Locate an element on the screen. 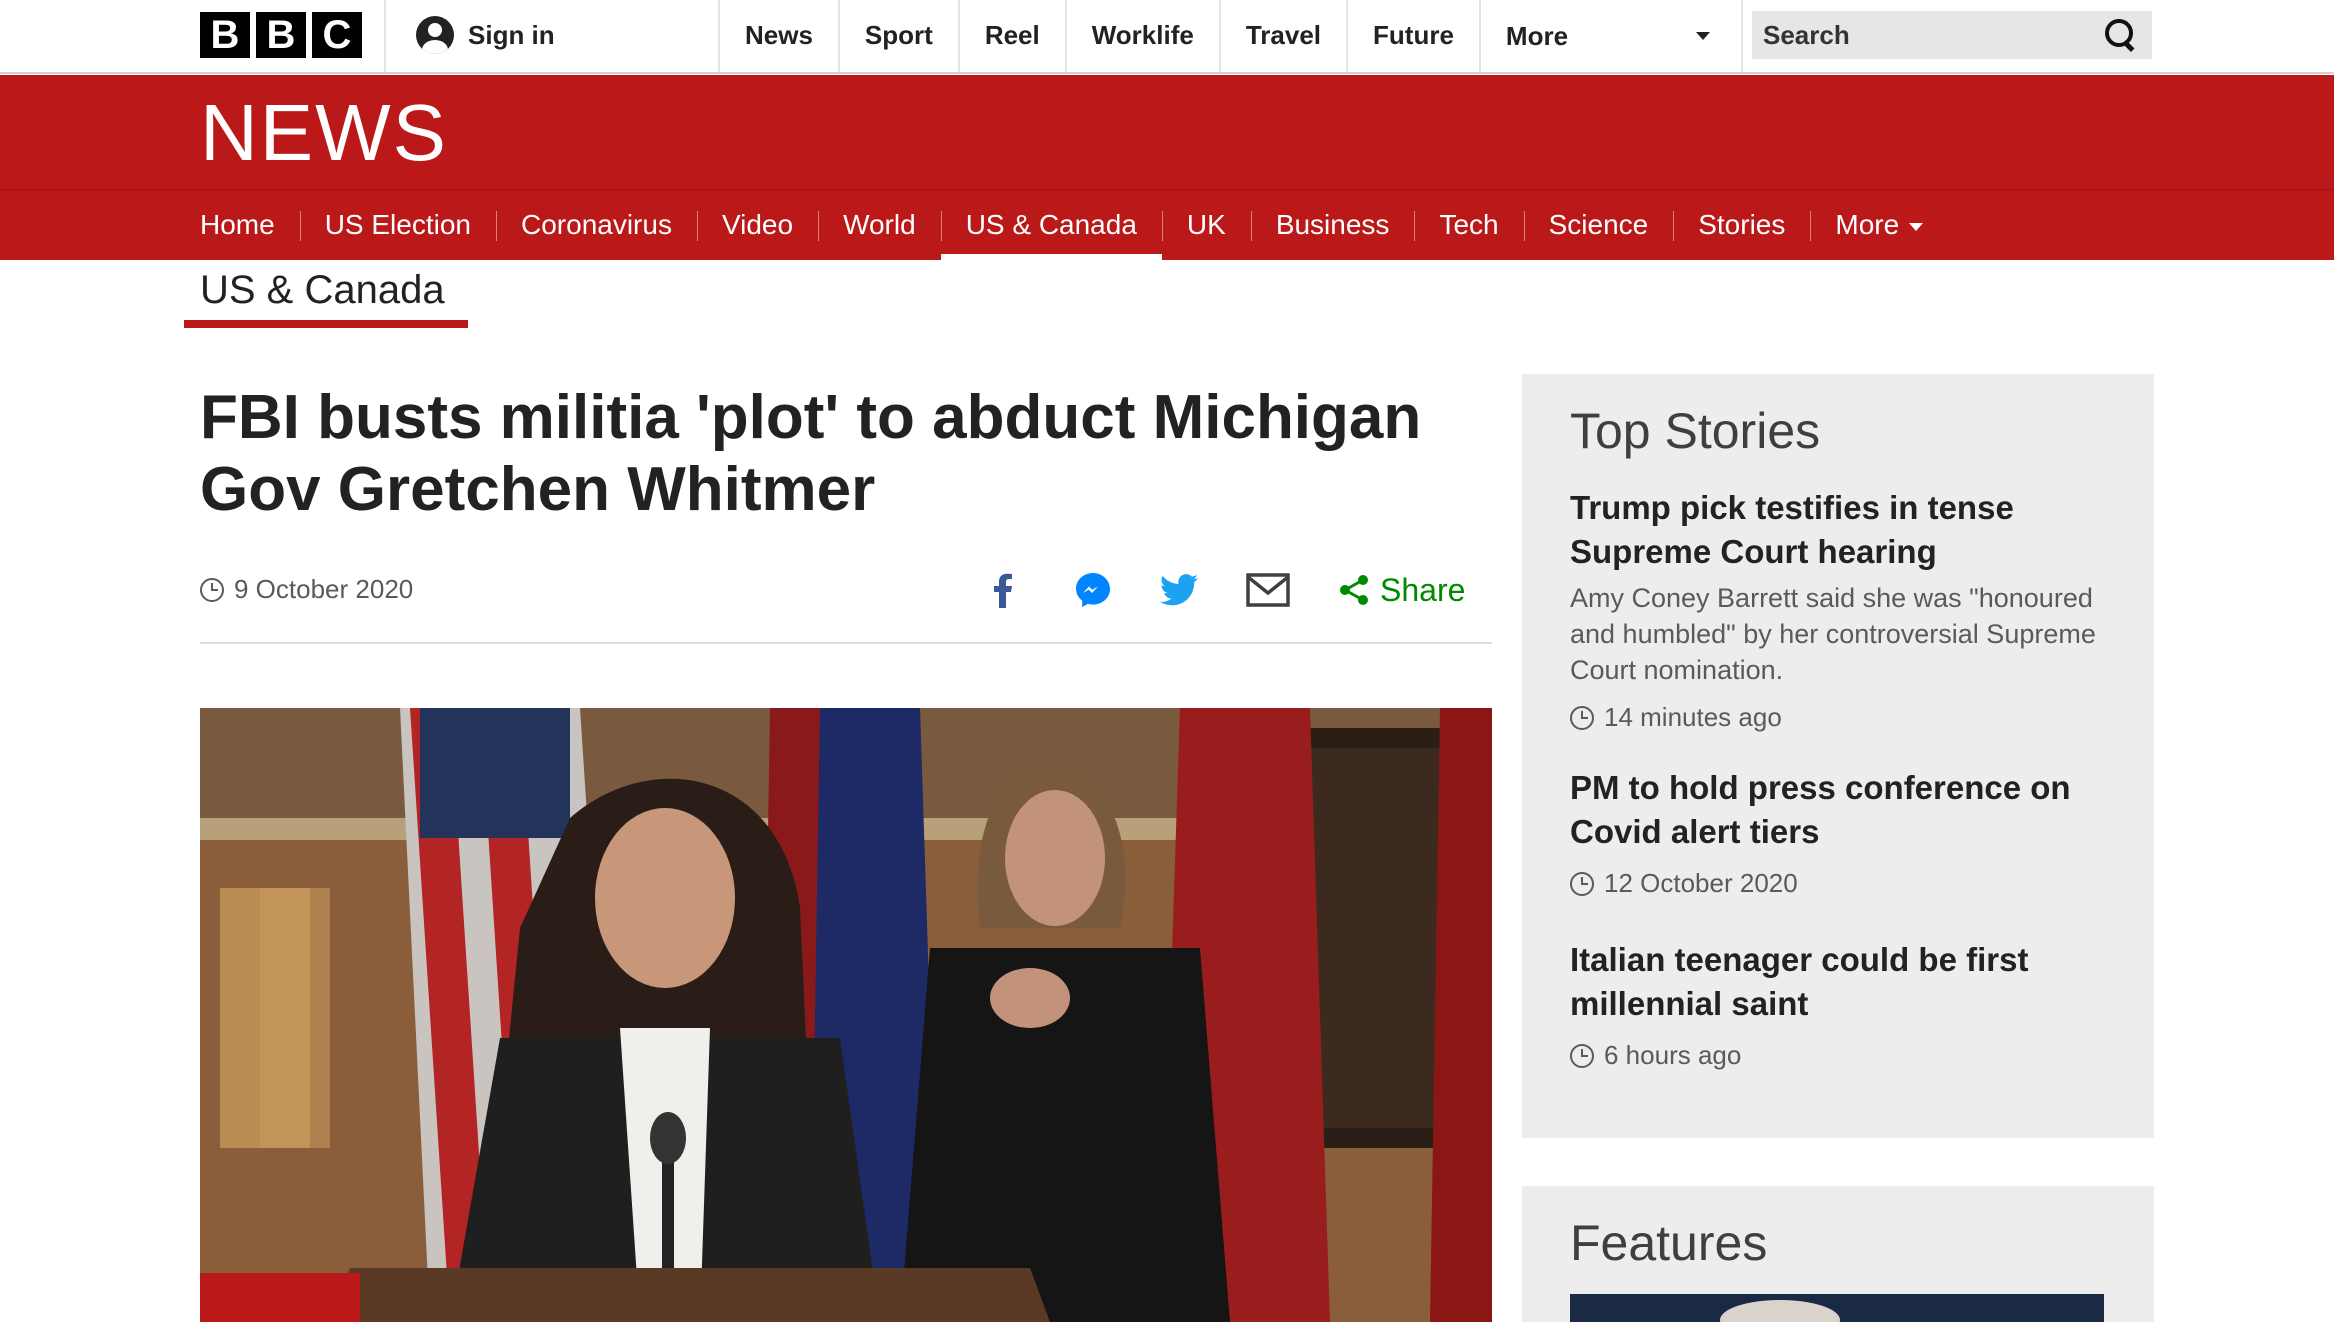 The image size is (2334, 1322). news-nav-uk: UK is located at coordinates (1206, 225).